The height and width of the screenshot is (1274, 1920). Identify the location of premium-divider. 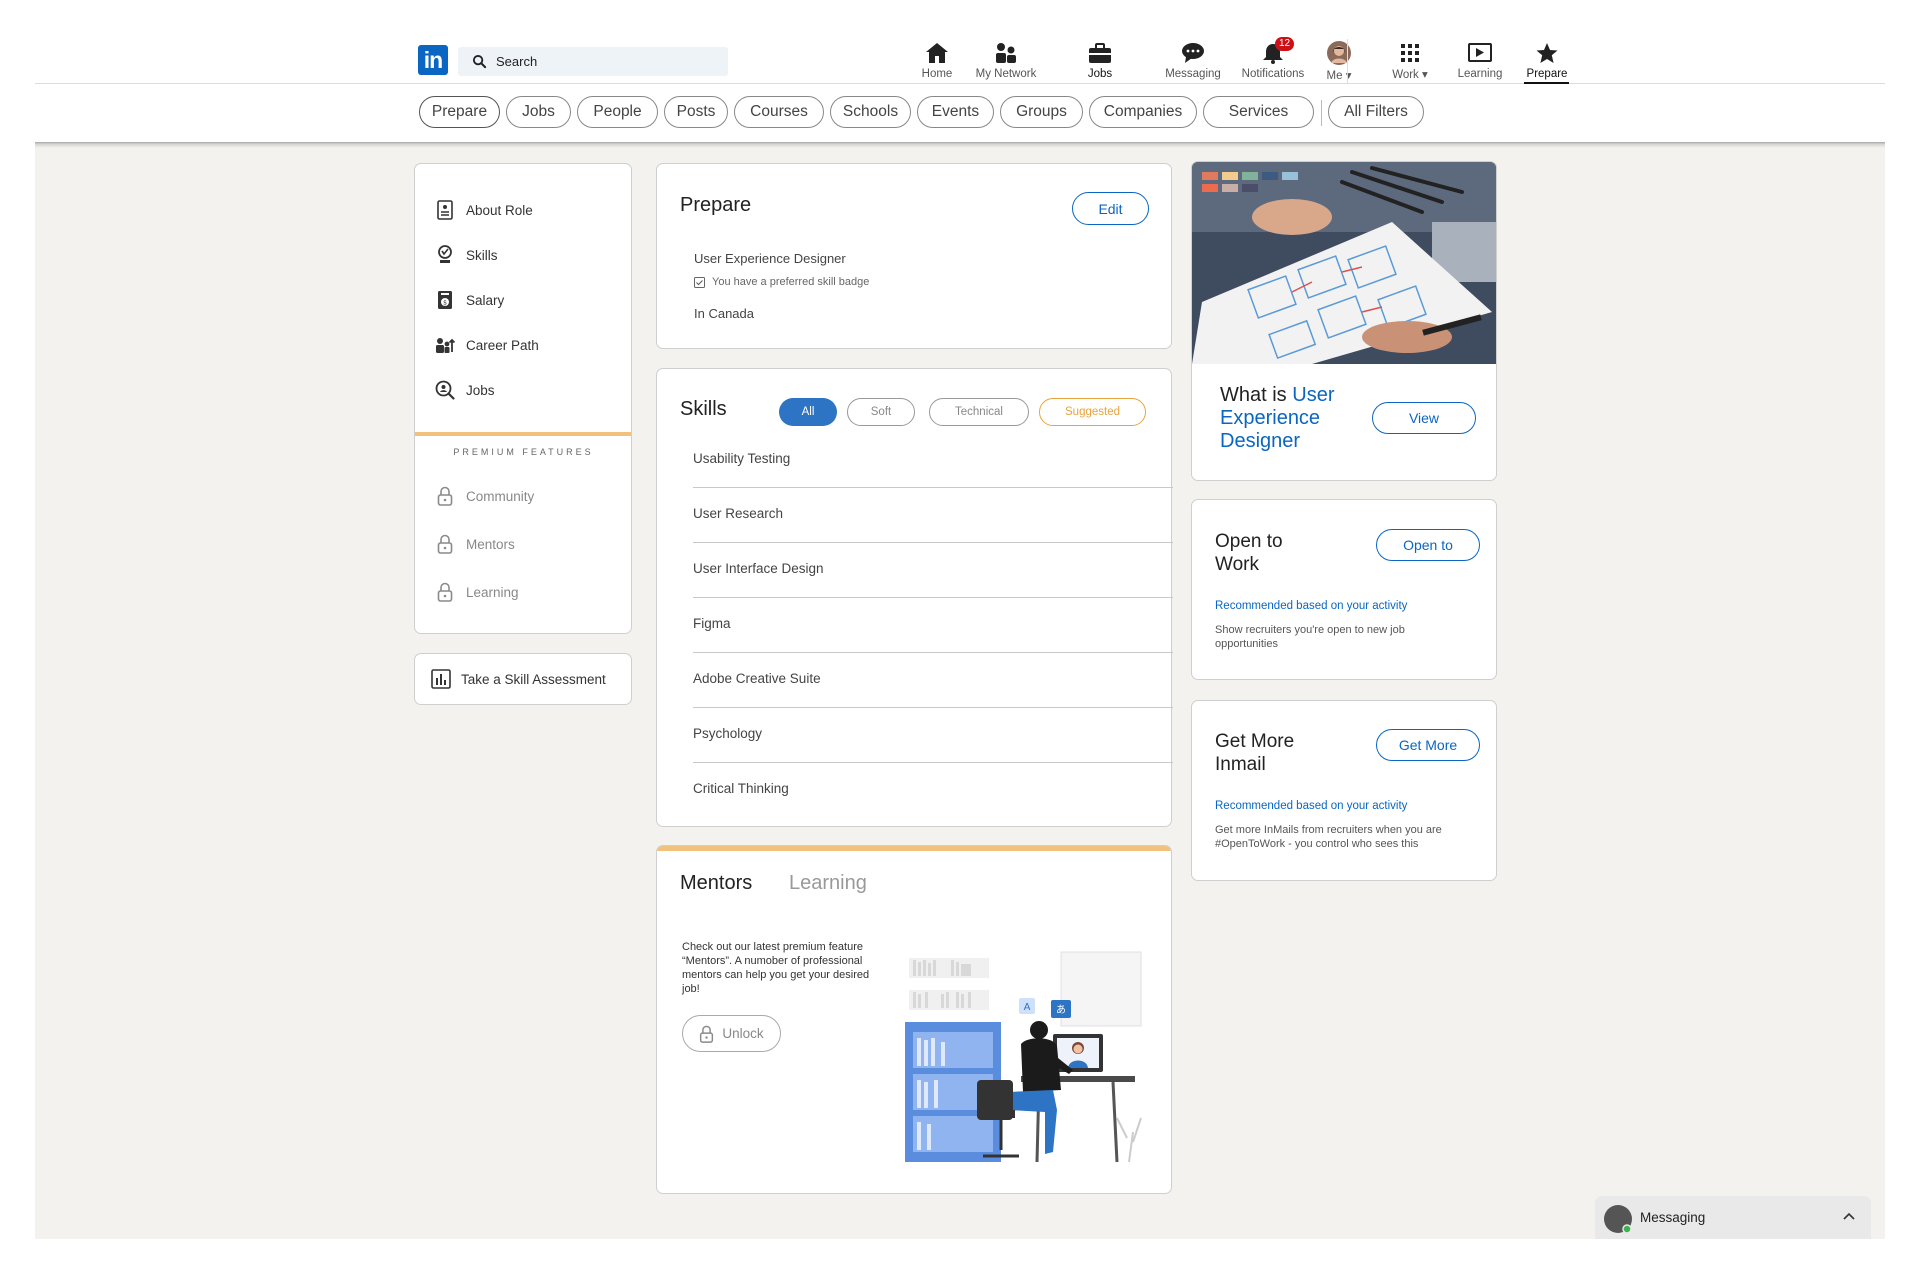
(523, 434).